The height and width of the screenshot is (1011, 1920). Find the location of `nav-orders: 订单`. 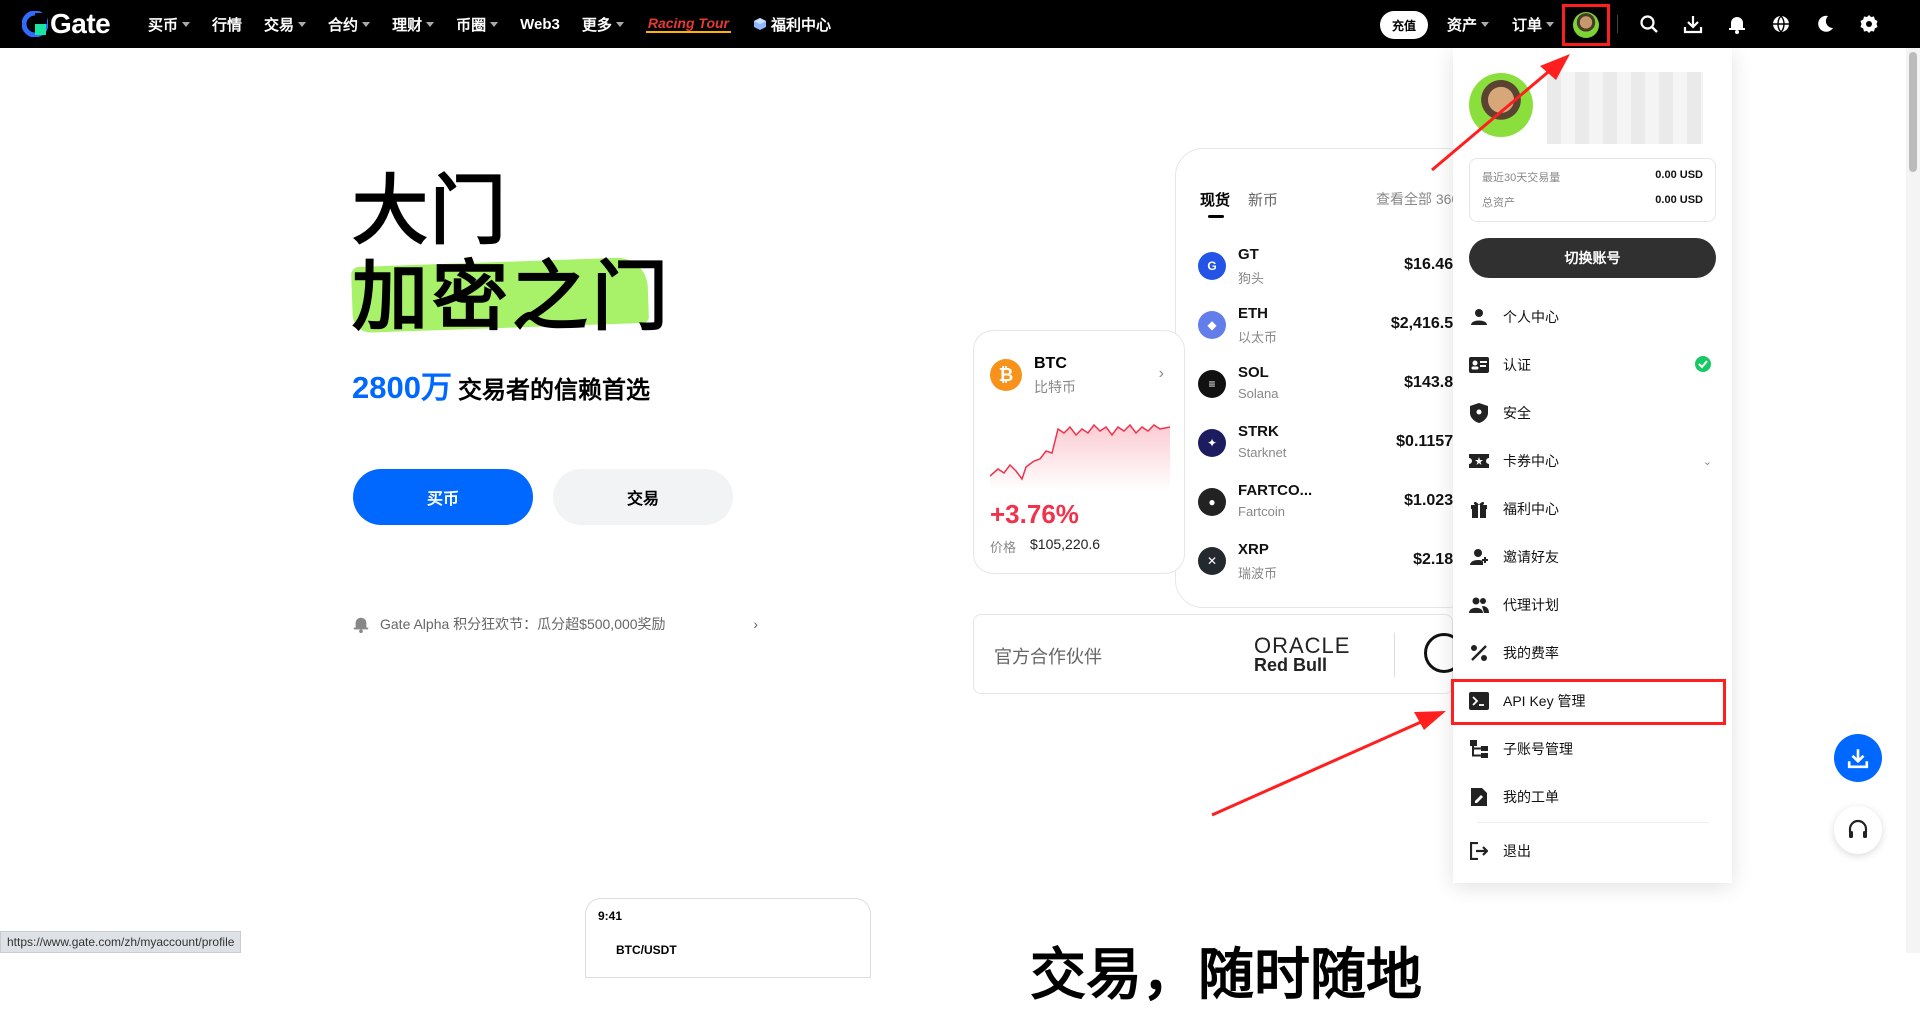

nav-orders: 订单 is located at coordinates (1533, 24).